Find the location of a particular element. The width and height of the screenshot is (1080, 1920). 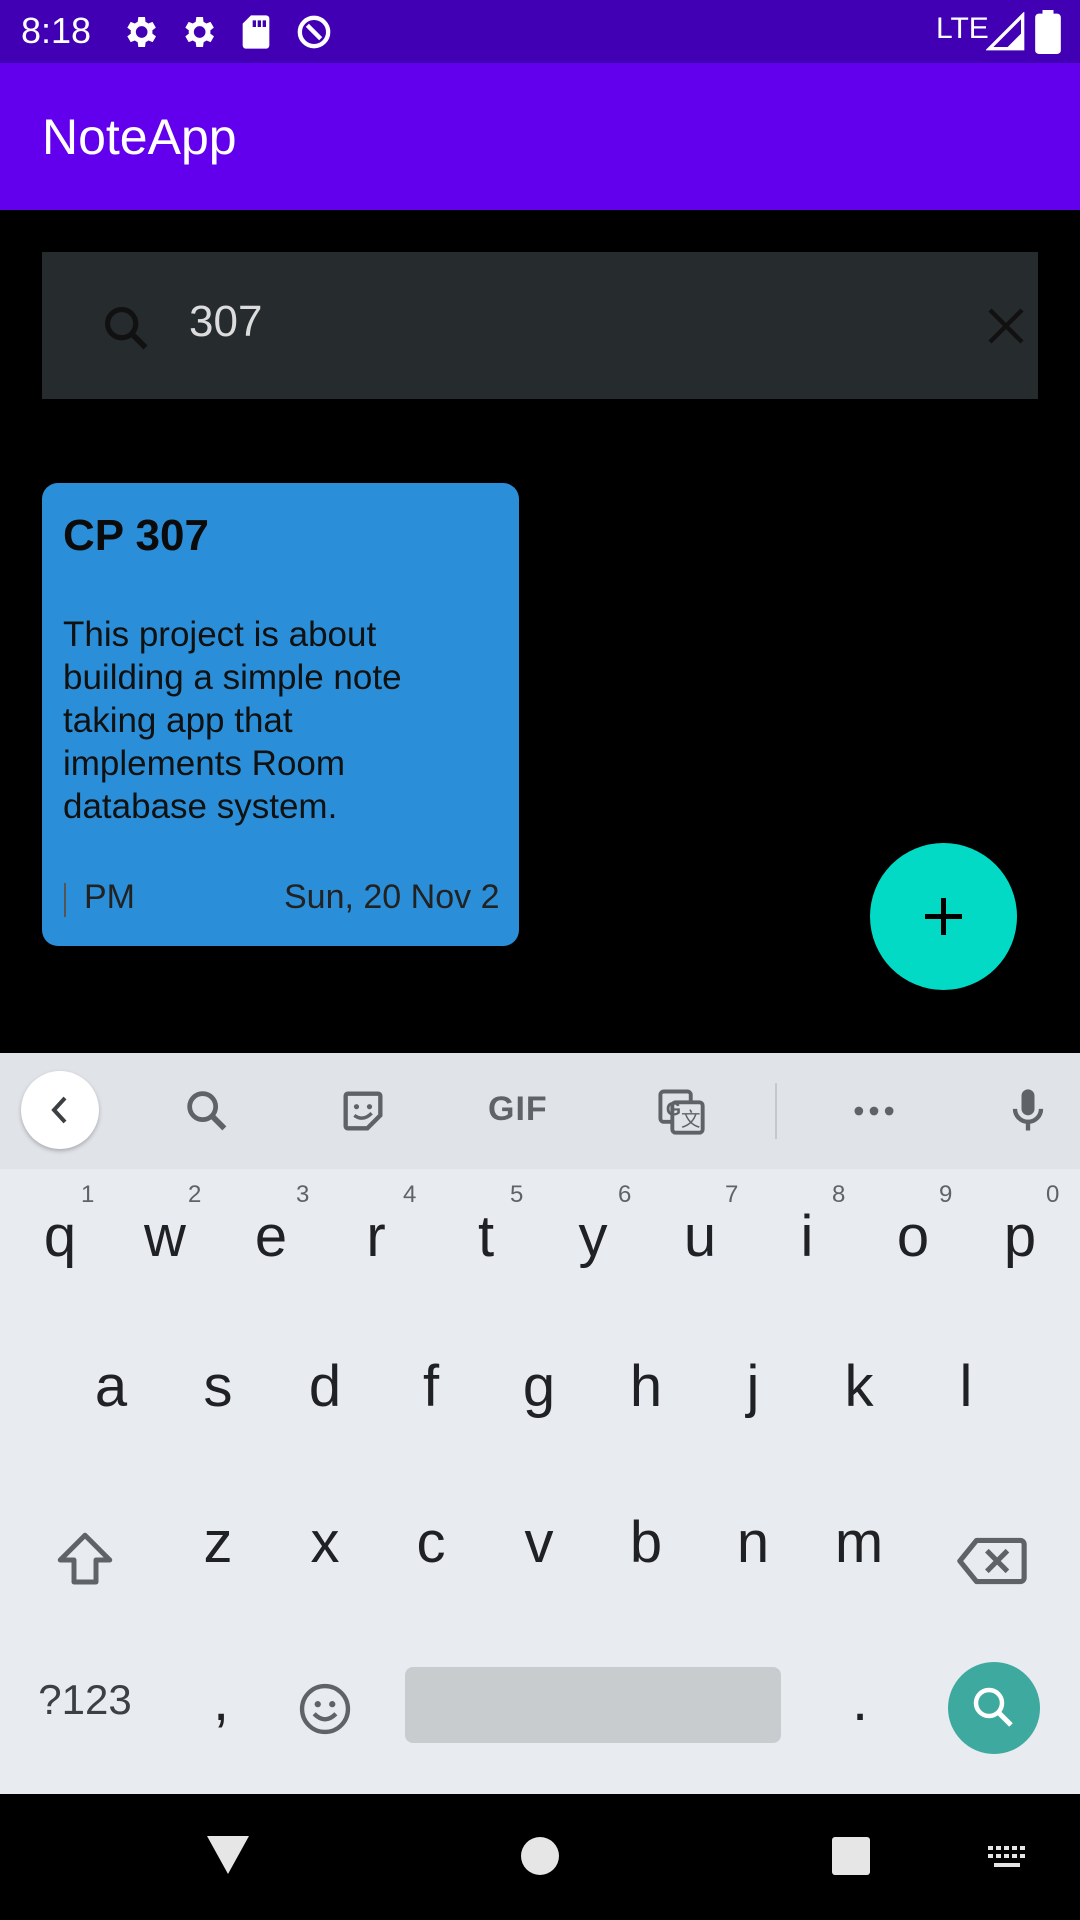

add-note-button is located at coordinates (943, 916).